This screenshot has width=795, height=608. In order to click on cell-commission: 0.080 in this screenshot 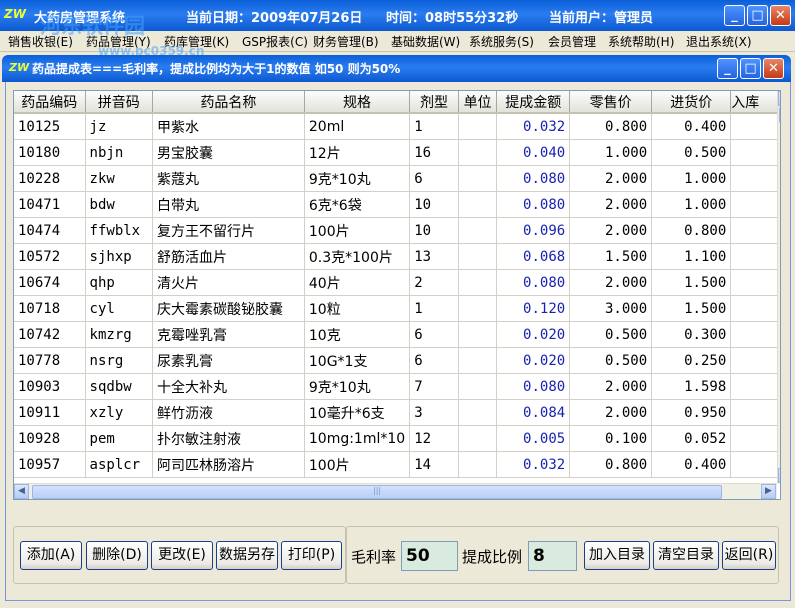, I will do `click(533, 282)`.